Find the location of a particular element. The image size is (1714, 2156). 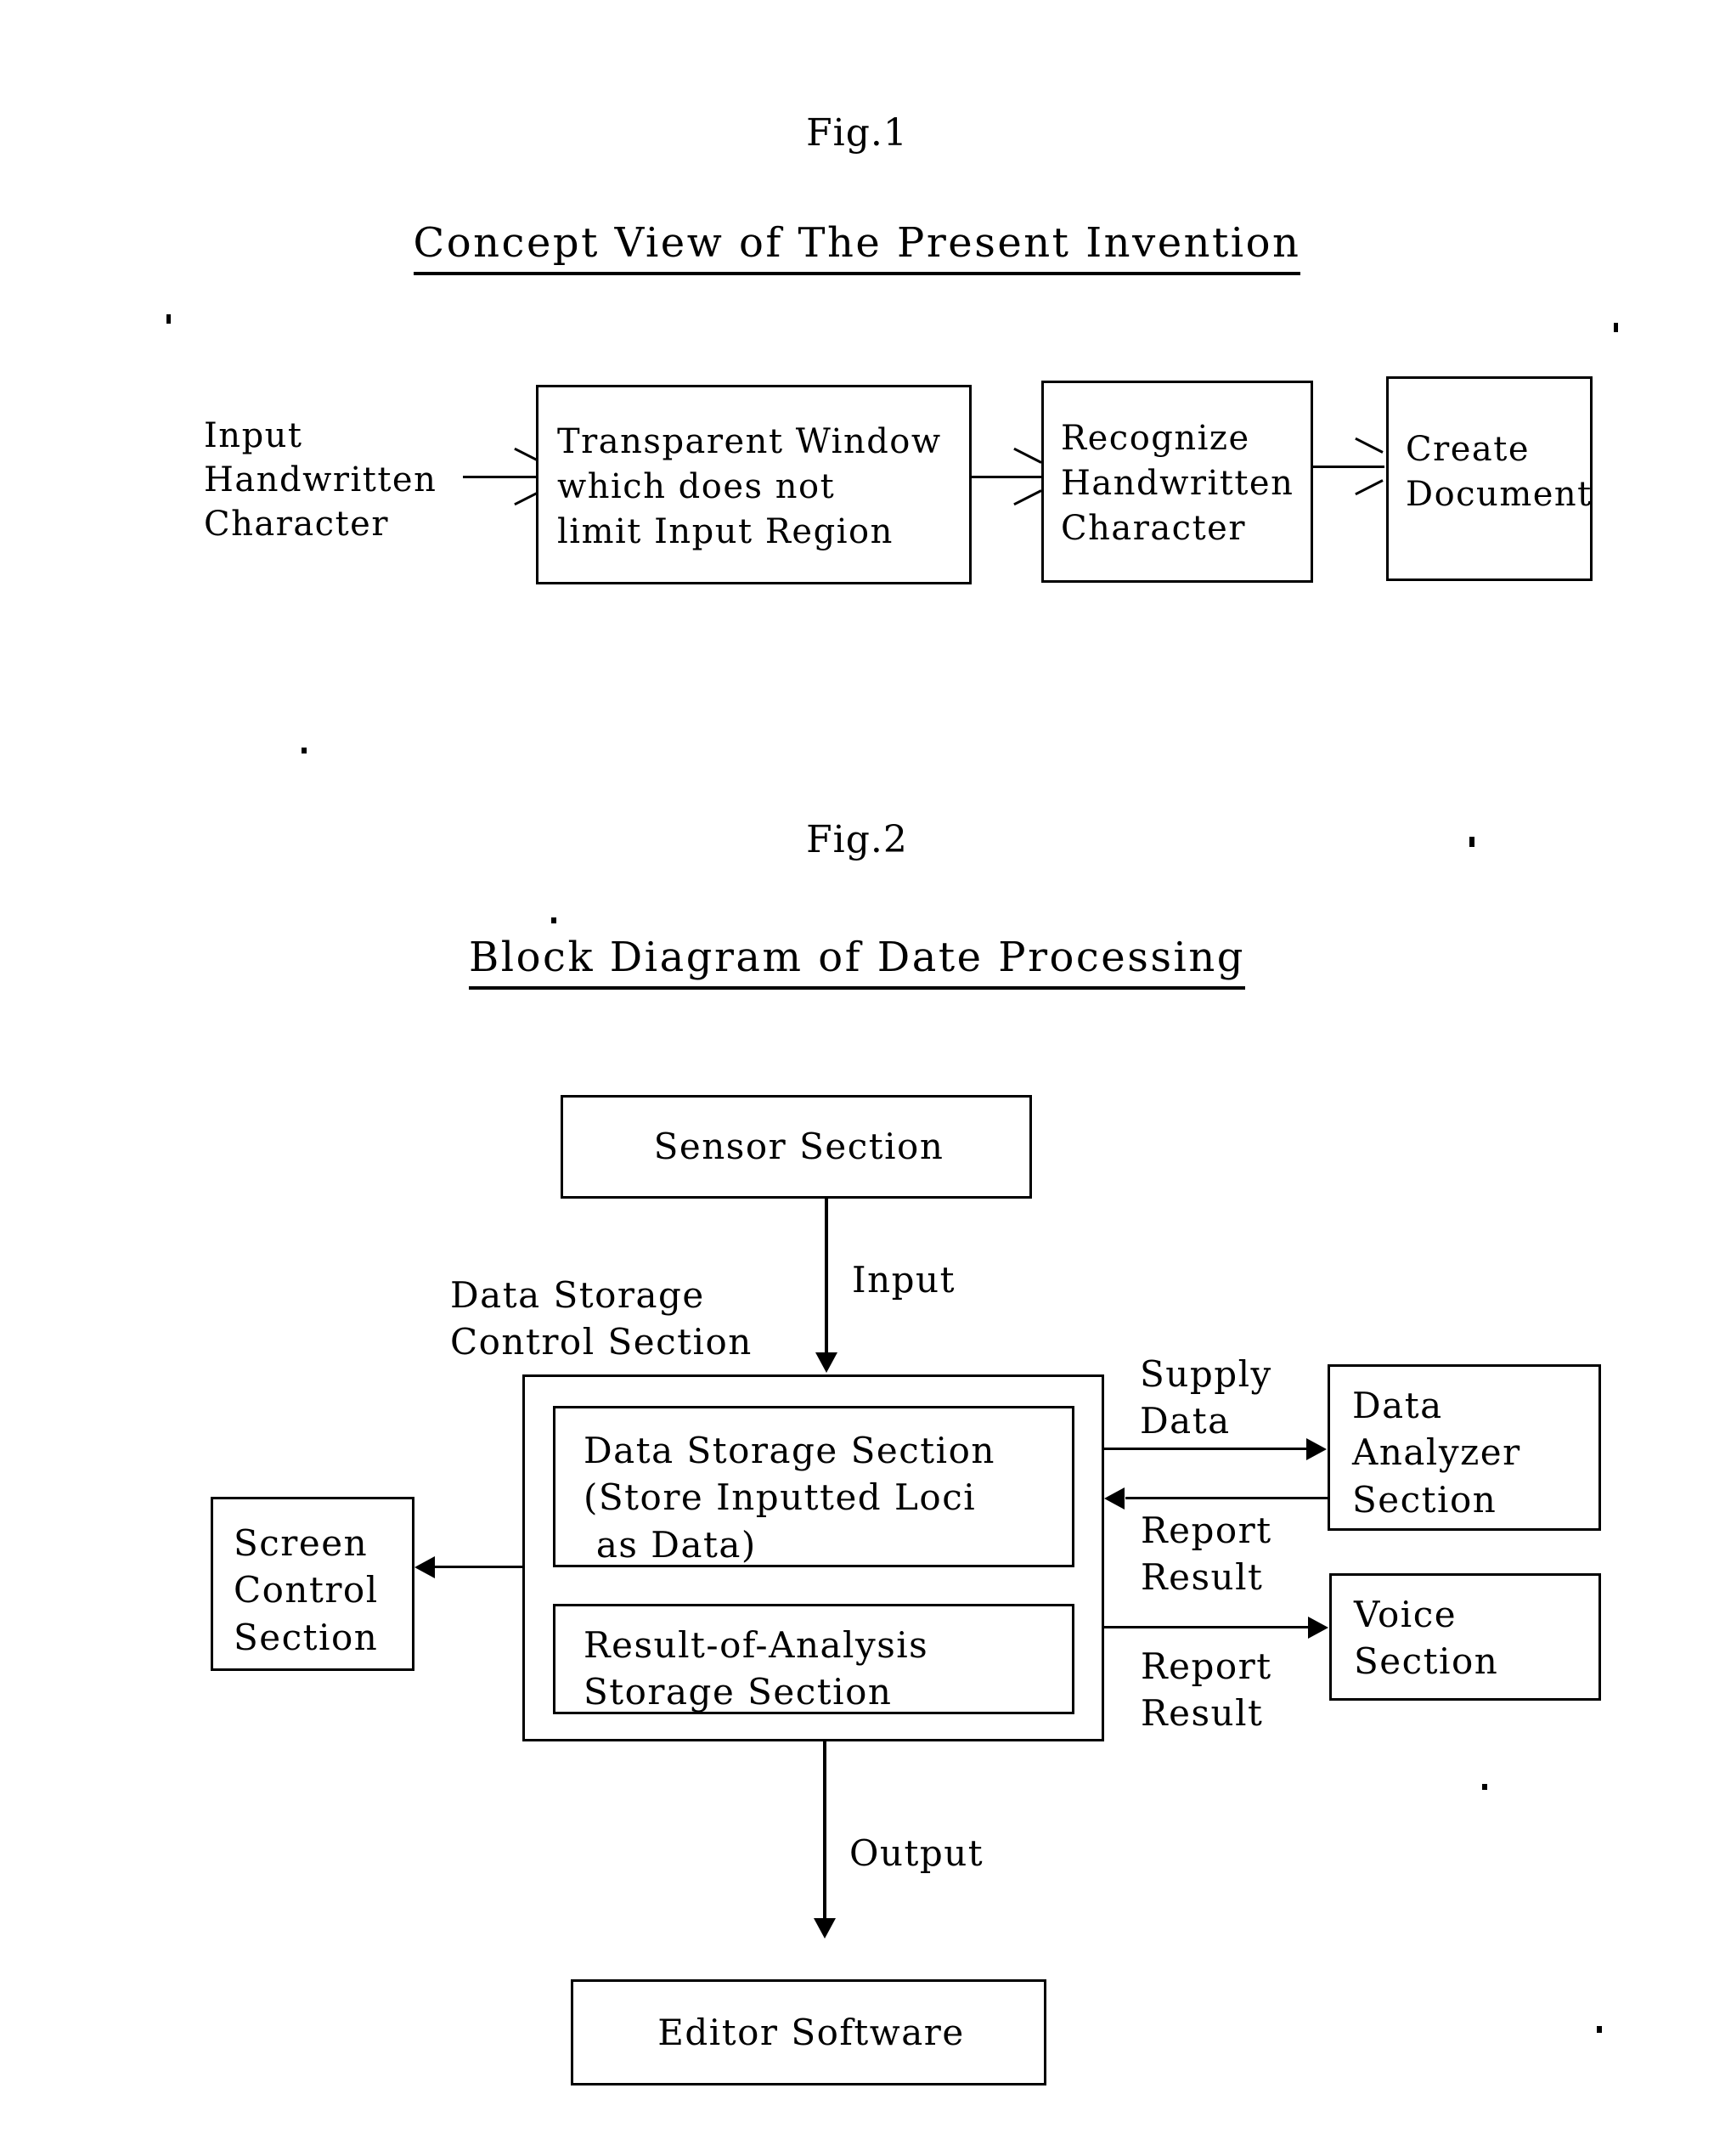

data-analyzer-section-text: Data Analyzer Section is located at coordinates (1436, 1452).